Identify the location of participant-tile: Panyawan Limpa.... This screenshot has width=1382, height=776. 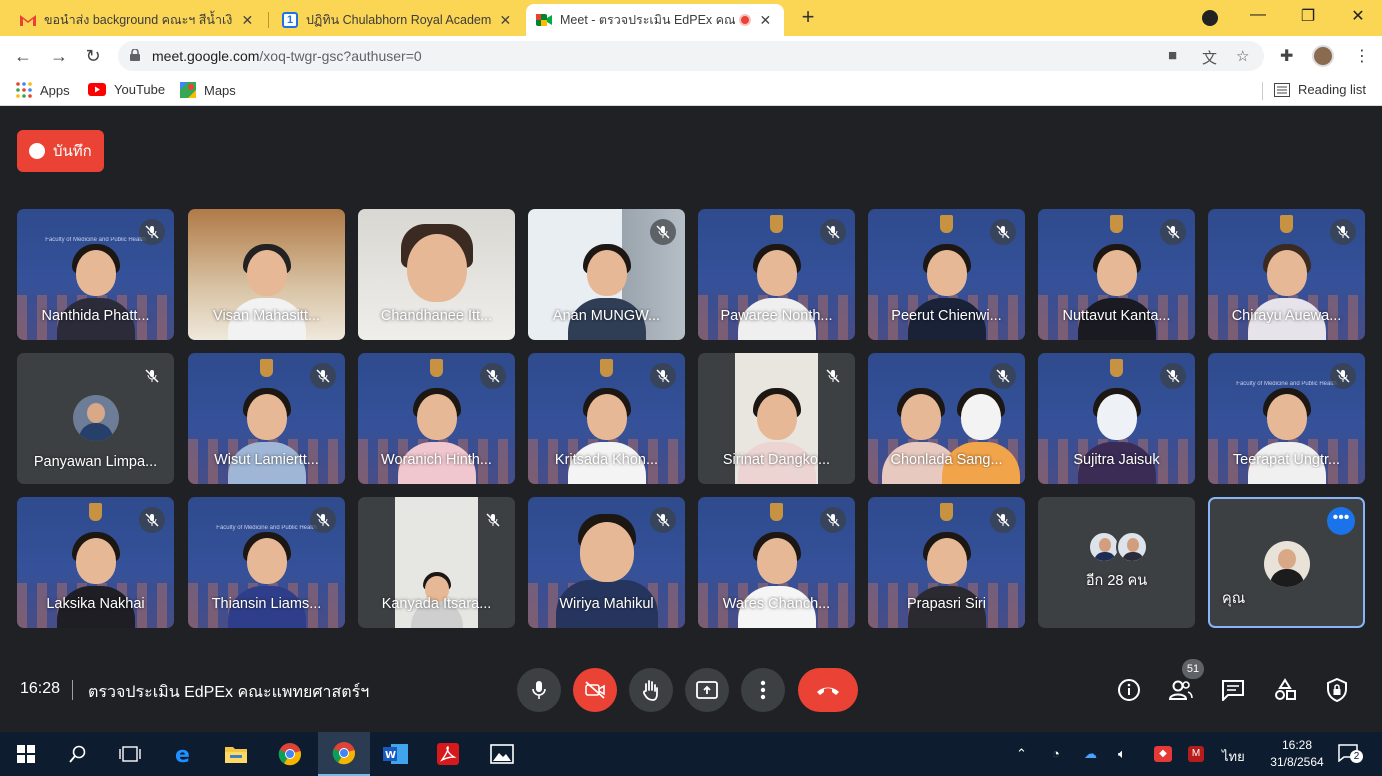
(95, 418).